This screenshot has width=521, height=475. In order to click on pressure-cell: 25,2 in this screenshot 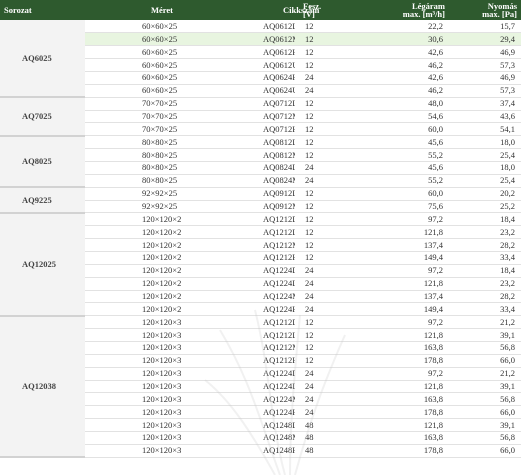, I will do `click(485, 207)`.